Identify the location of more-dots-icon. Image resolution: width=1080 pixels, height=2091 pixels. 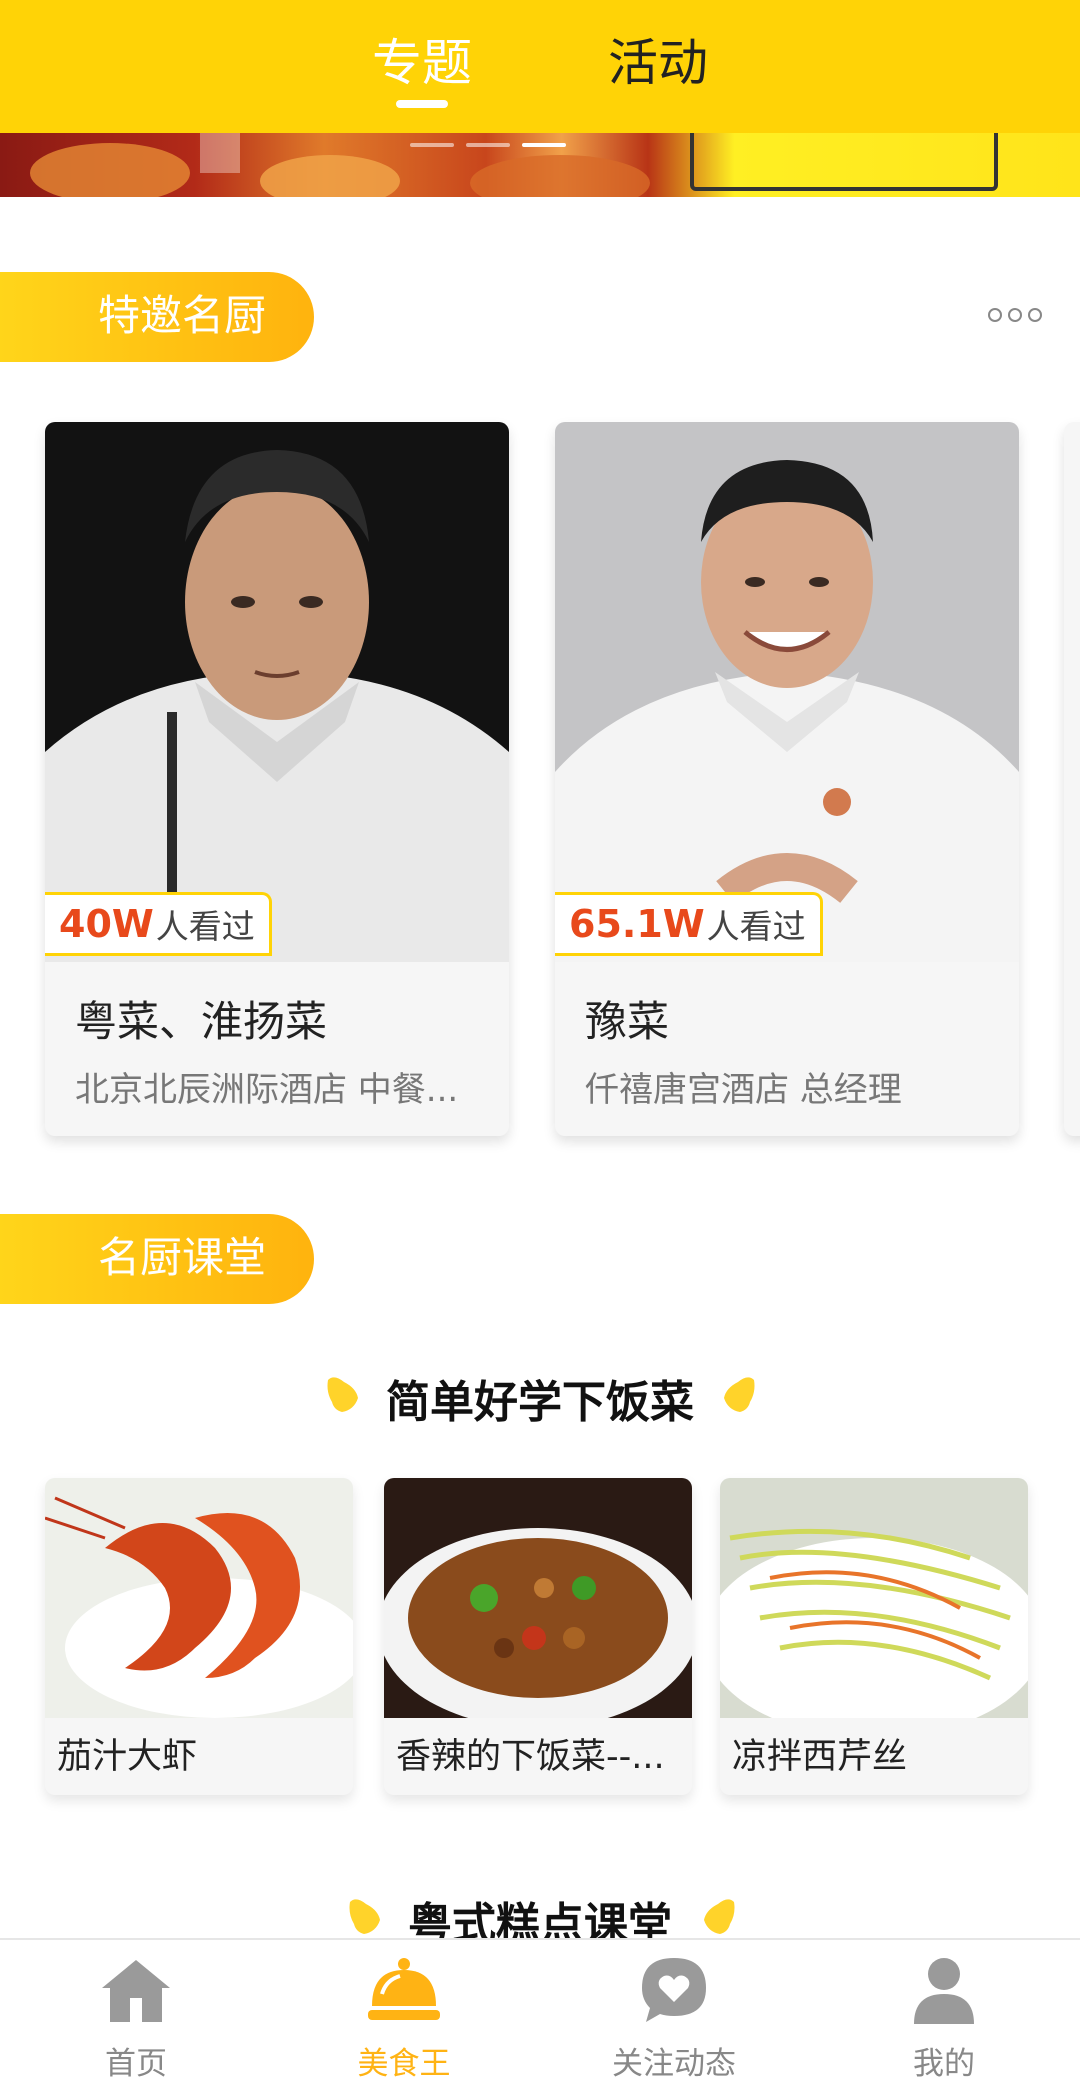
(1015, 315).